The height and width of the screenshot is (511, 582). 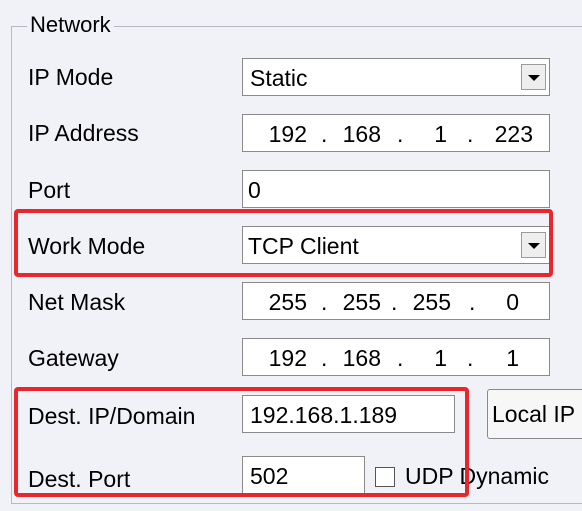 I want to click on network-group-title: Network, so click(x=70, y=25).